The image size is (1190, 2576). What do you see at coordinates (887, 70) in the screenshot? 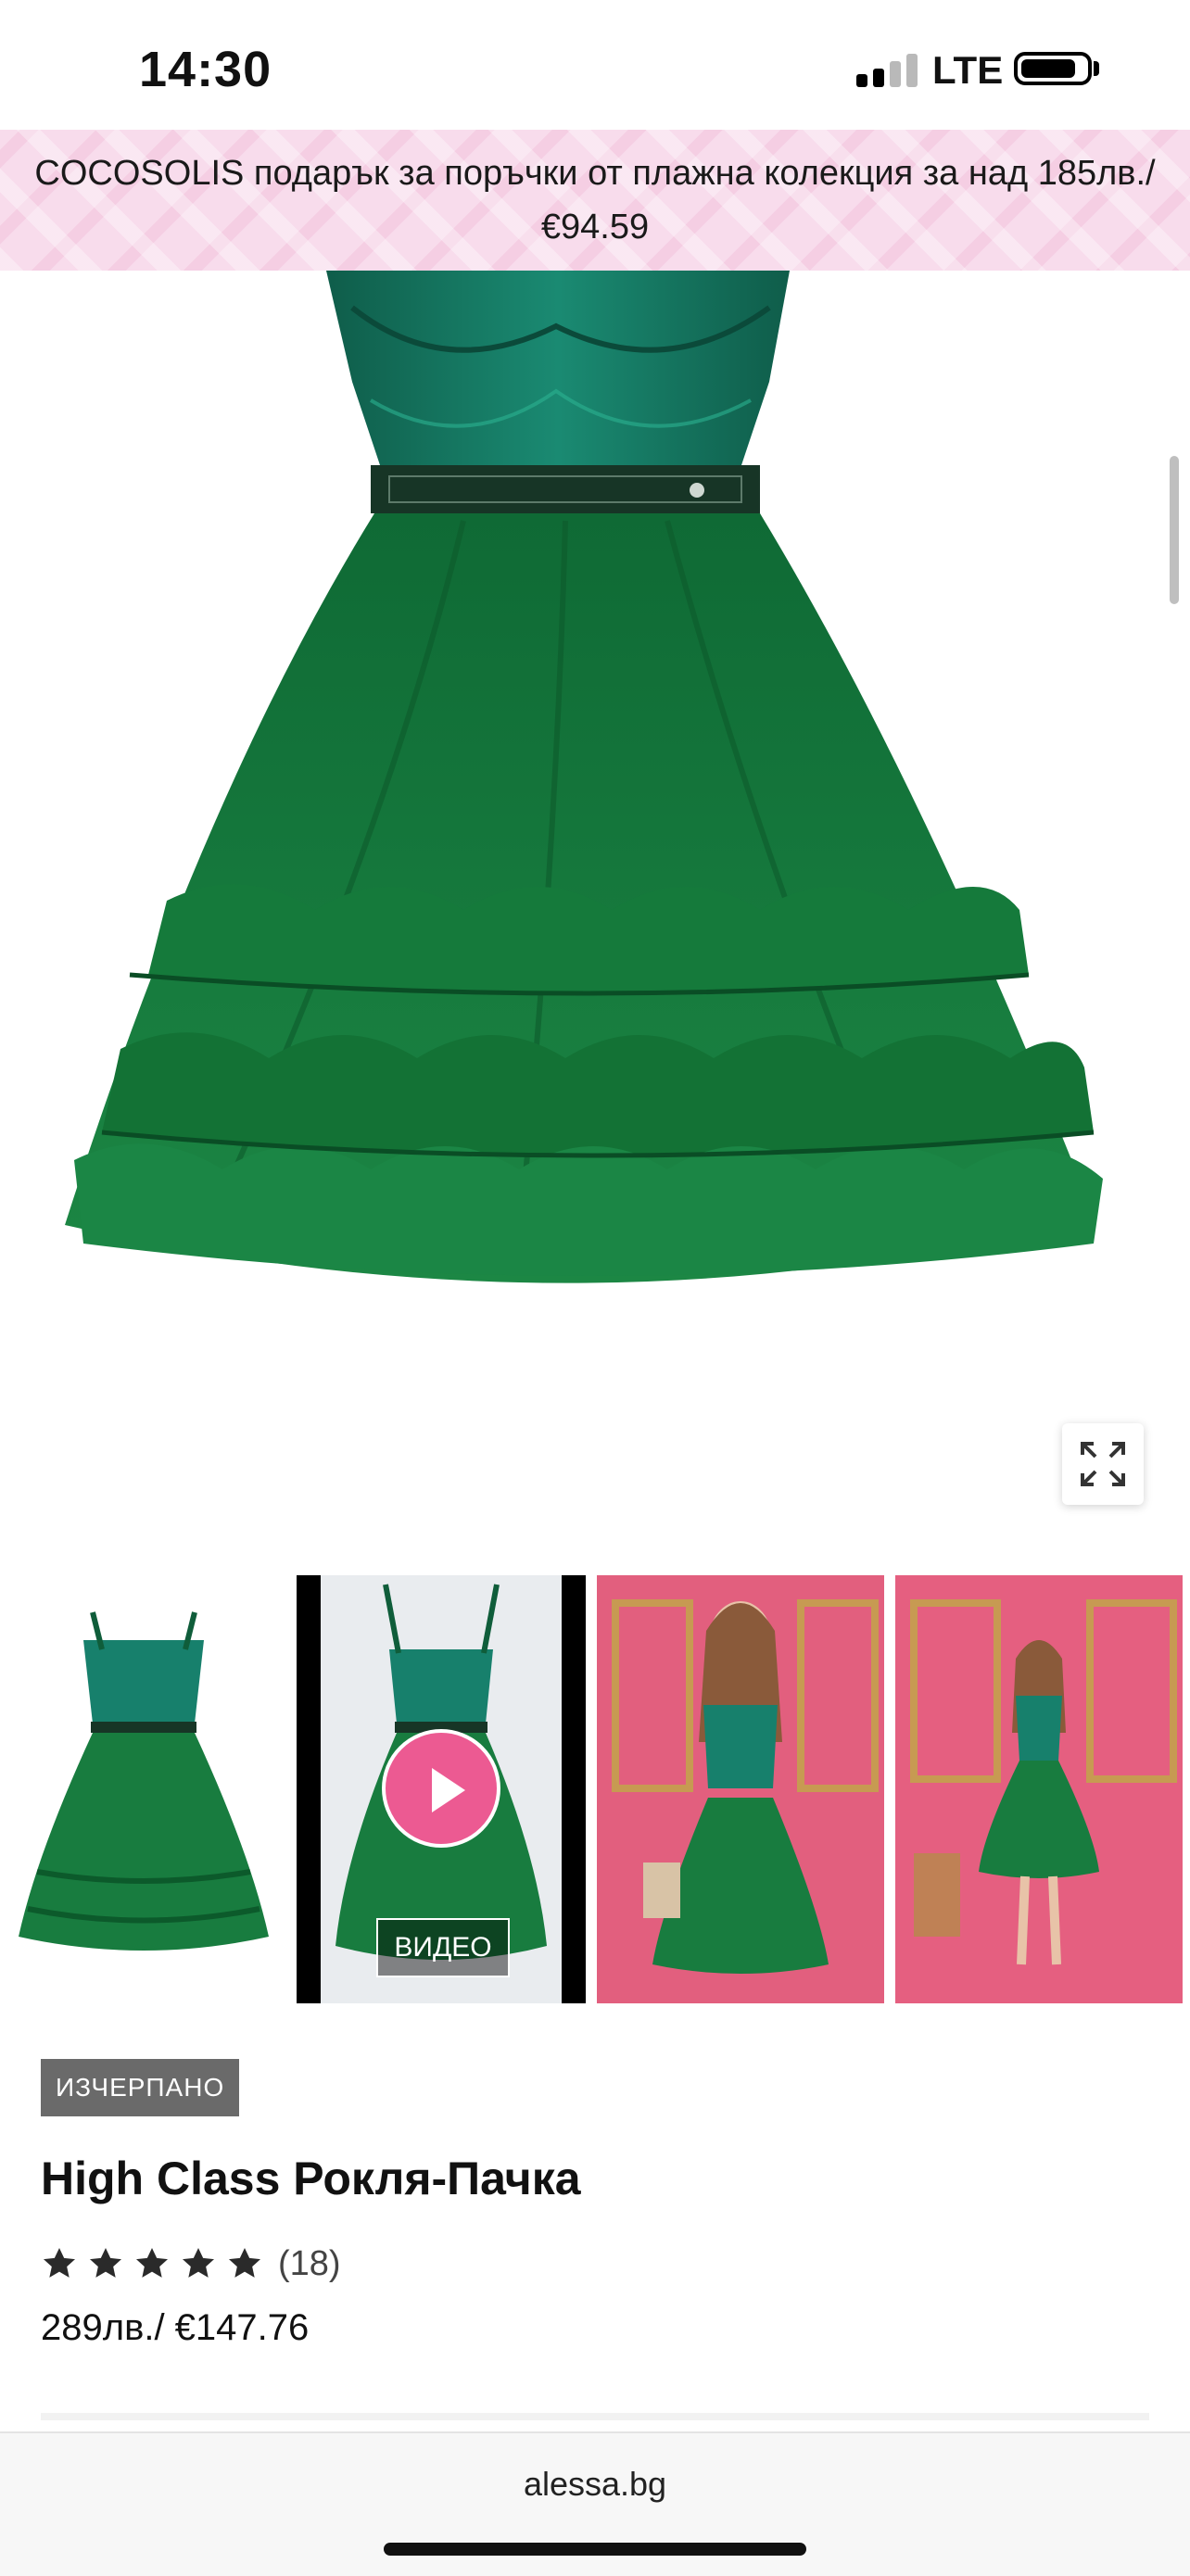
I see `signal-icon` at bounding box center [887, 70].